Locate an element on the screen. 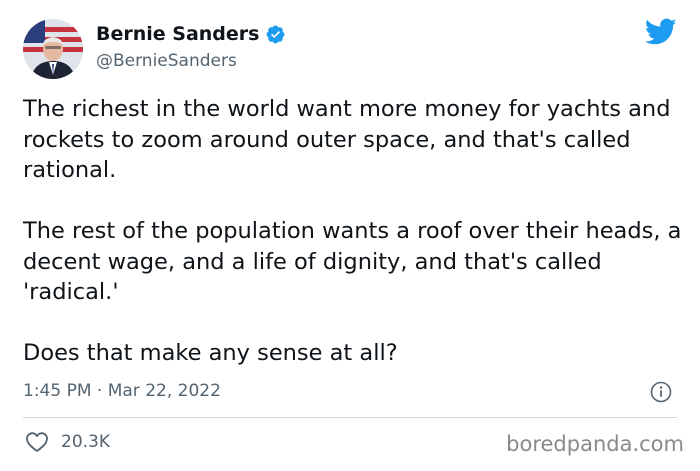  avatar is located at coordinates (53, 49).